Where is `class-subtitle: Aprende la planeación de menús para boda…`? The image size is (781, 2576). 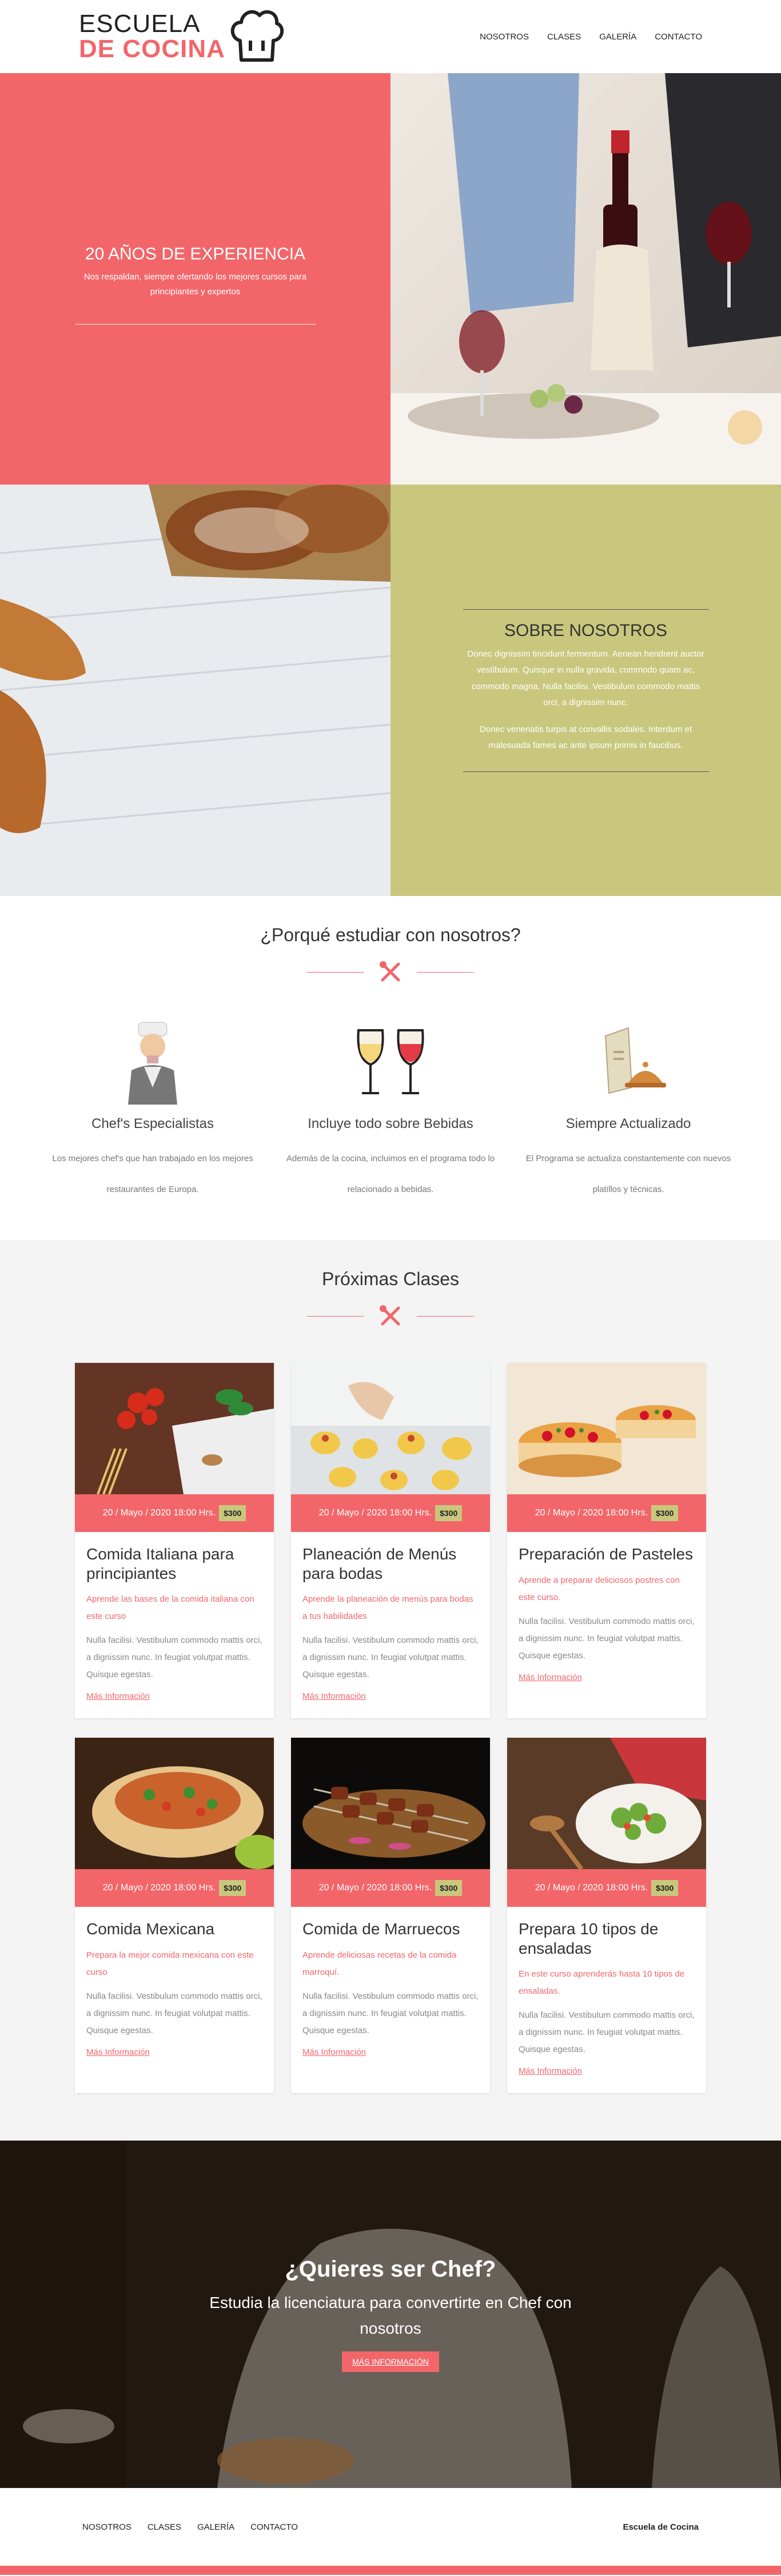 class-subtitle: Aprende la planeación de menús para boda… is located at coordinates (387, 1608).